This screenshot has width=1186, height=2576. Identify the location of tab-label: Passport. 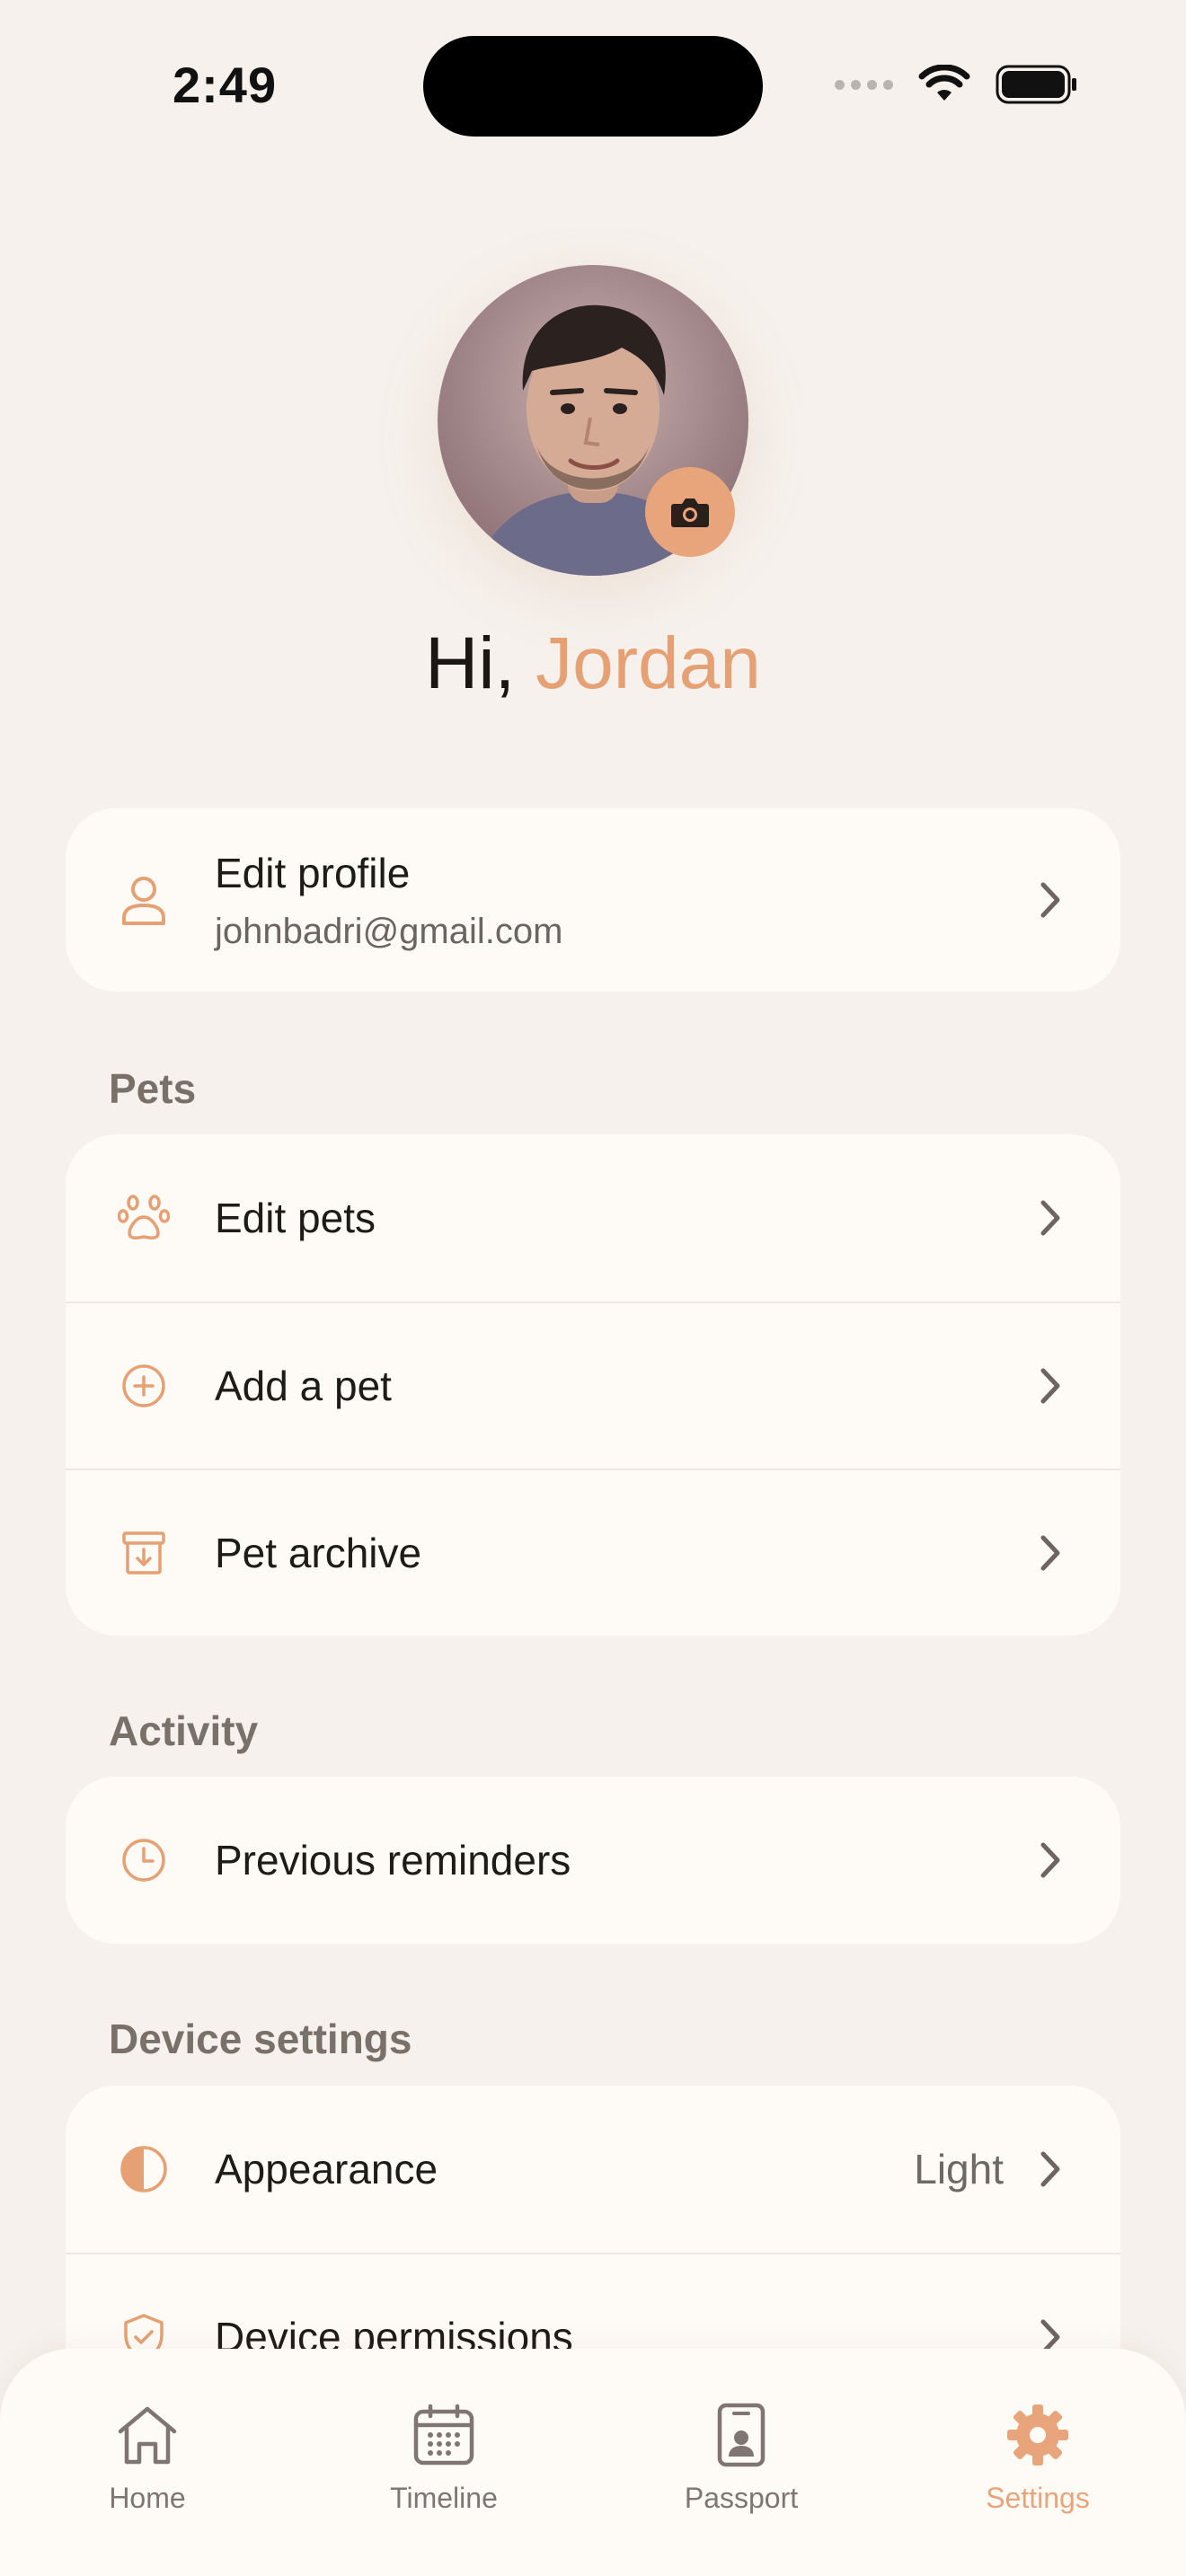
(741, 2498).